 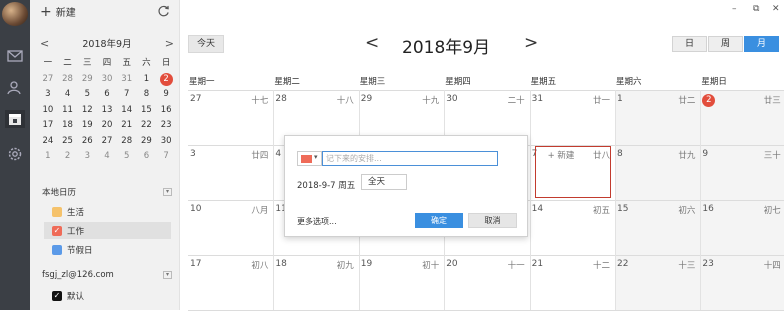 What do you see at coordinates (280, 264) in the screenshot?
I see `day-number: 18` at bounding box center [280, 264].